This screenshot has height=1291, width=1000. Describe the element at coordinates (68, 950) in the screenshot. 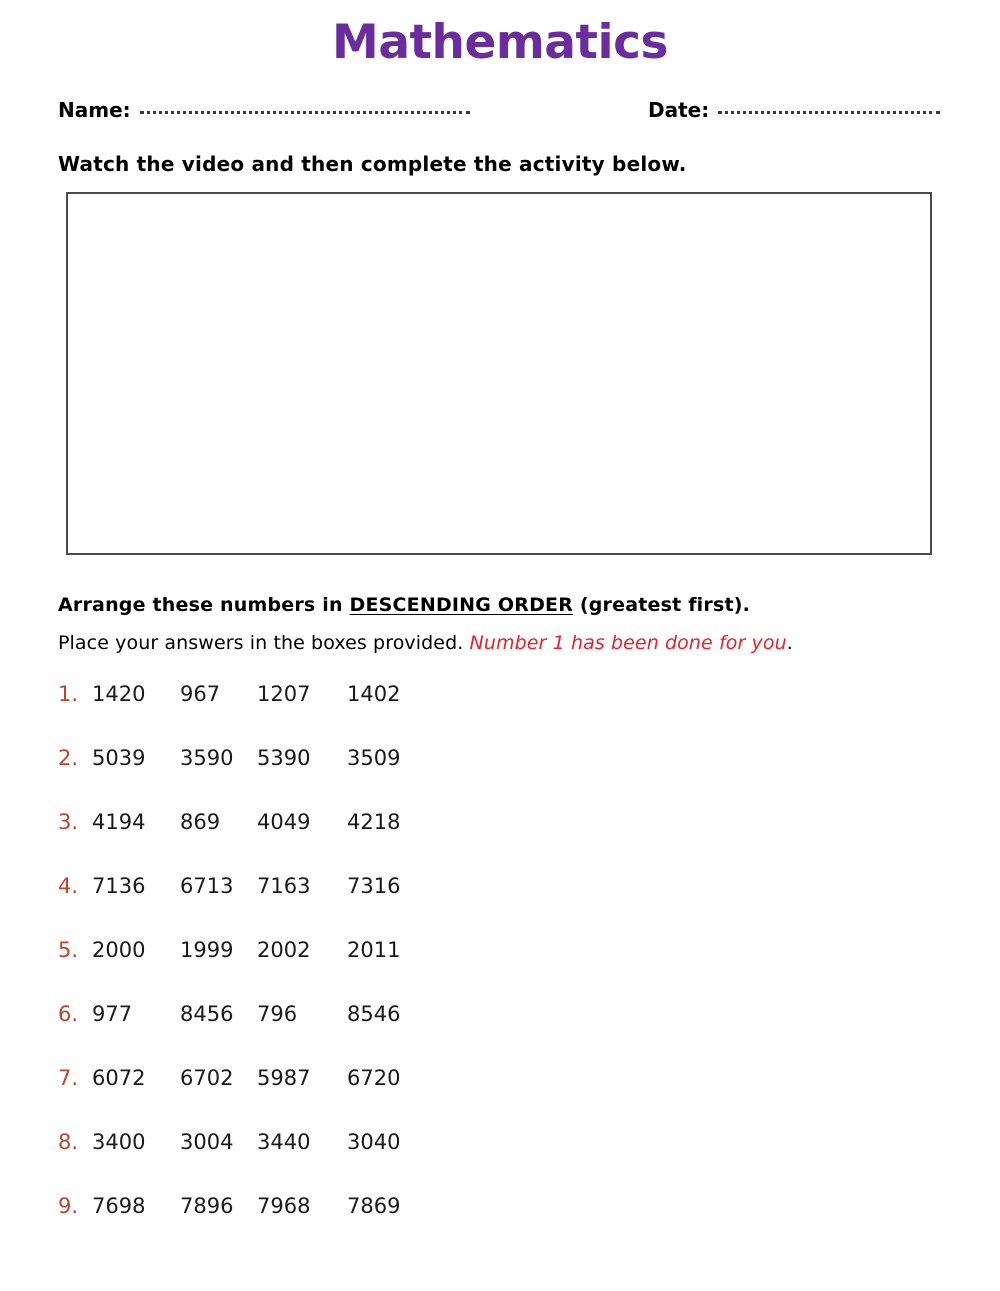

I see `exercise-index: 5.` at that location.